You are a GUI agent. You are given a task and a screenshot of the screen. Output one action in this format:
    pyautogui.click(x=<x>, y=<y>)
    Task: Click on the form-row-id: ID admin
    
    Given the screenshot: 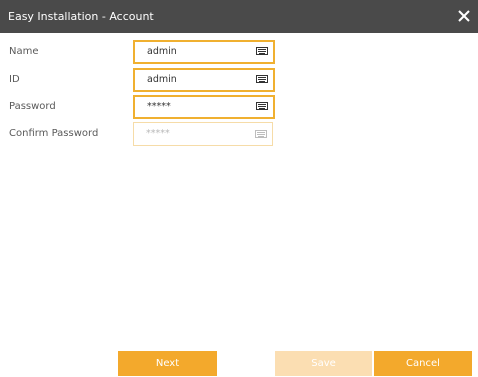 What is the action you would take?
    pyautogui.click(x=239, y=80)
    